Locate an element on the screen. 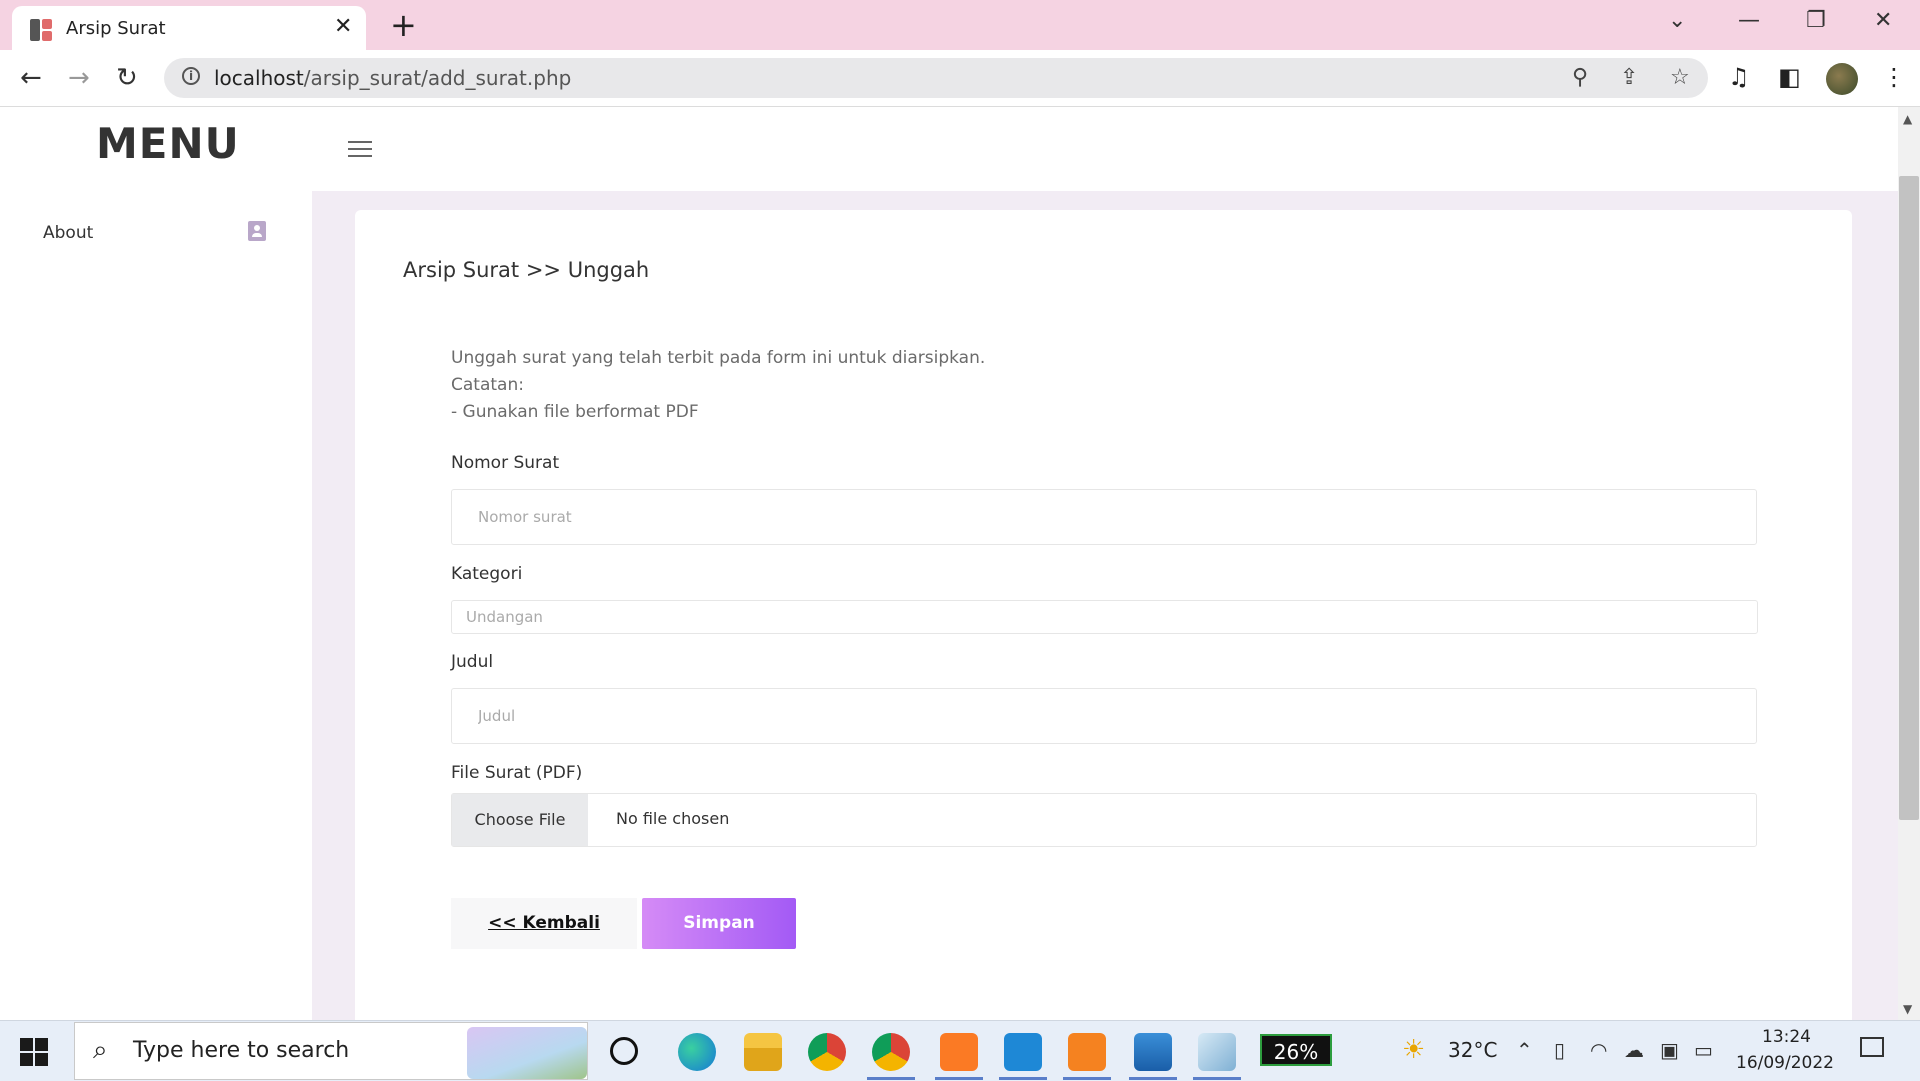 The height and width of the screenshot is (1081, 1920). xampp-icon is located at coordinates (959, 1052).